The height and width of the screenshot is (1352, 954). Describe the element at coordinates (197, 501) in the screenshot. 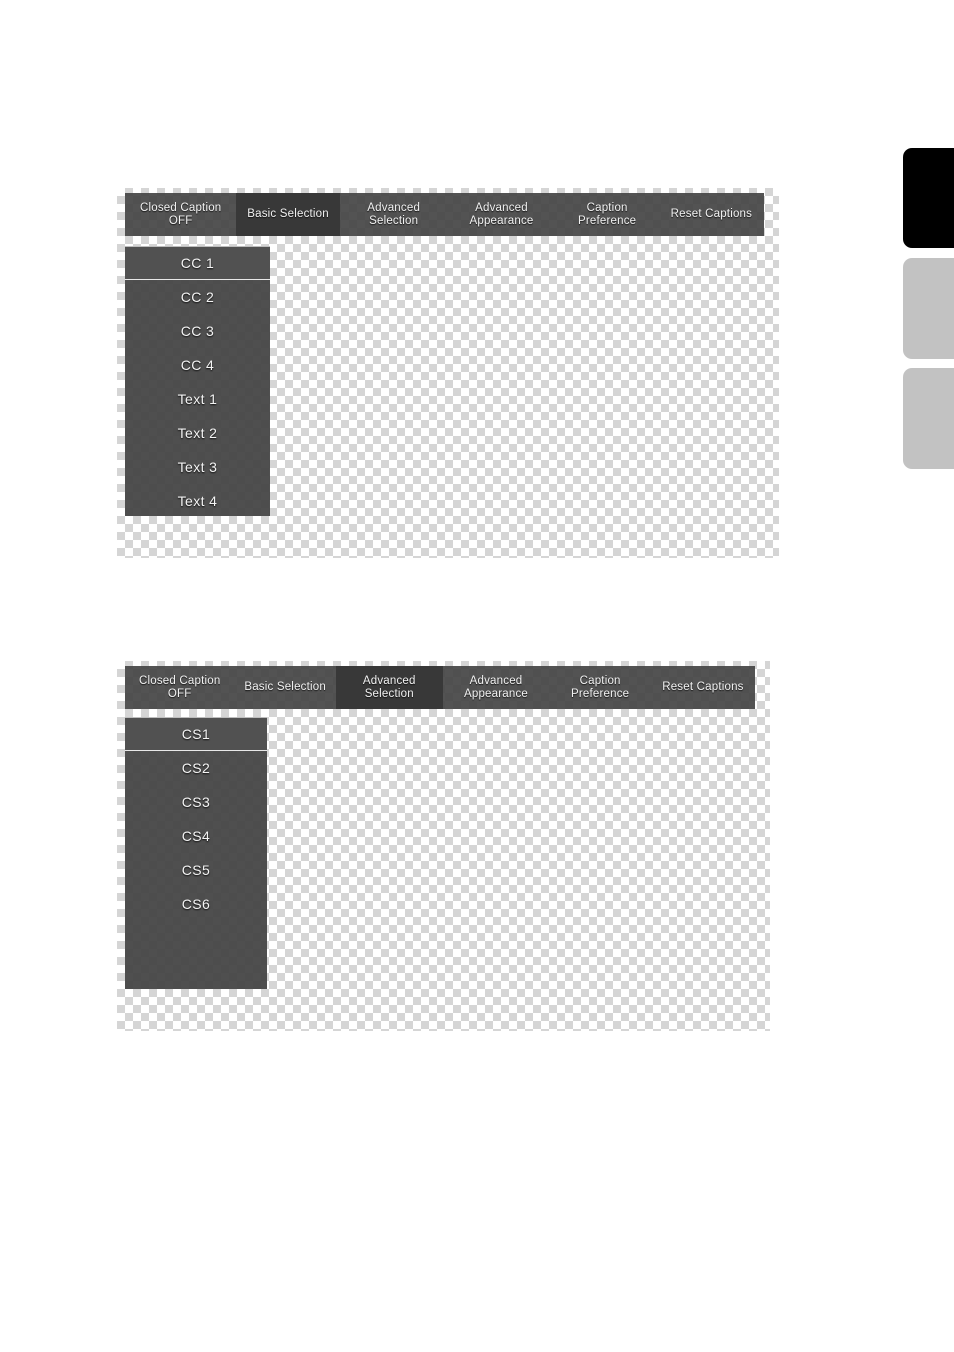

I see `list-item-text-4: Text 4` at that location.